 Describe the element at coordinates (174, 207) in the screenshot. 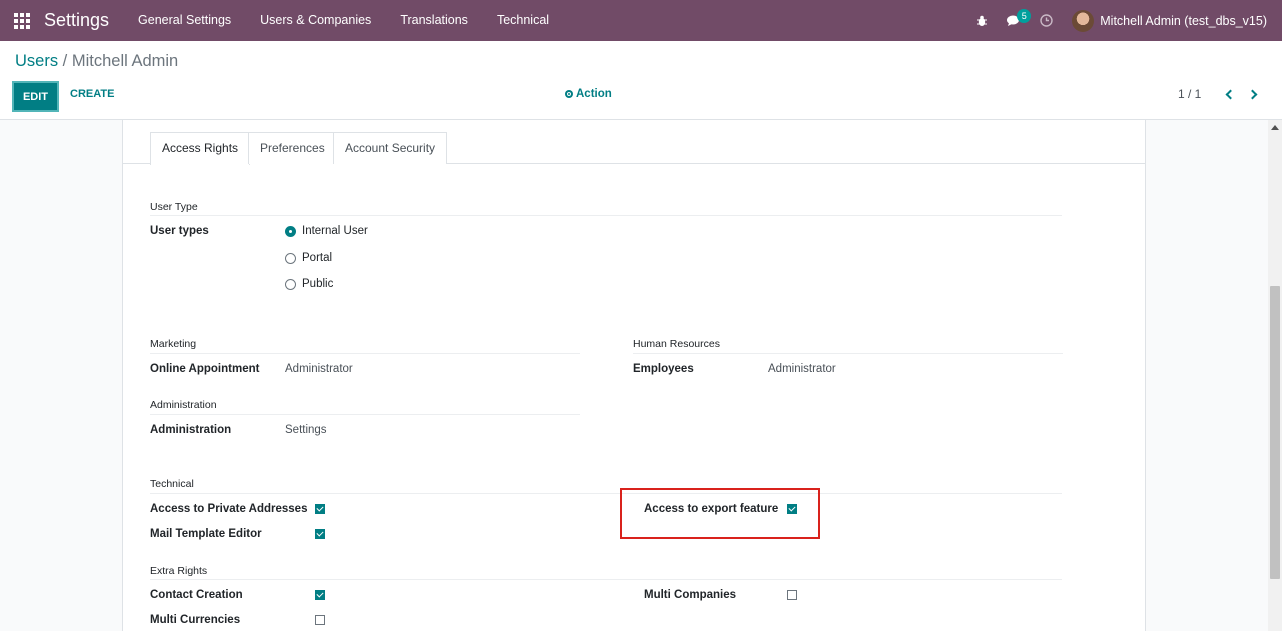

I see `group-title-user-type: User Type` at that location.